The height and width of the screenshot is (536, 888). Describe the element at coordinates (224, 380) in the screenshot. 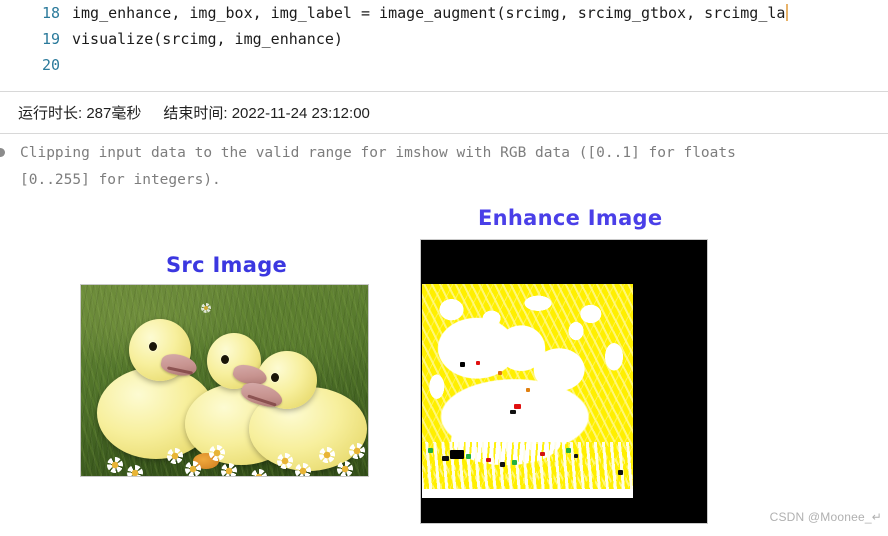

I see `src-image-photo` at that location.